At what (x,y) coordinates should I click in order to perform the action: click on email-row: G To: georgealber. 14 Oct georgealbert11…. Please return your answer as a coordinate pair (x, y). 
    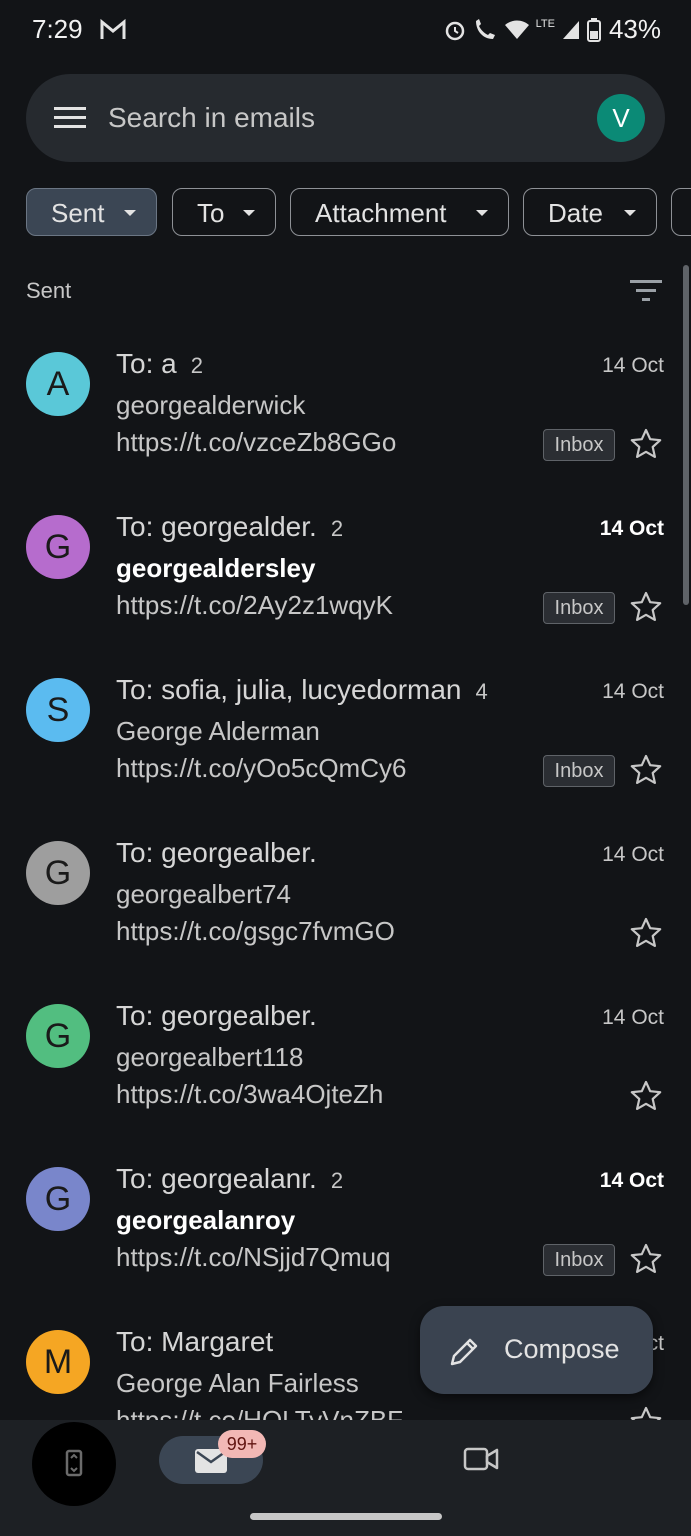
    Looking at the image, I should click on (345, 1065).